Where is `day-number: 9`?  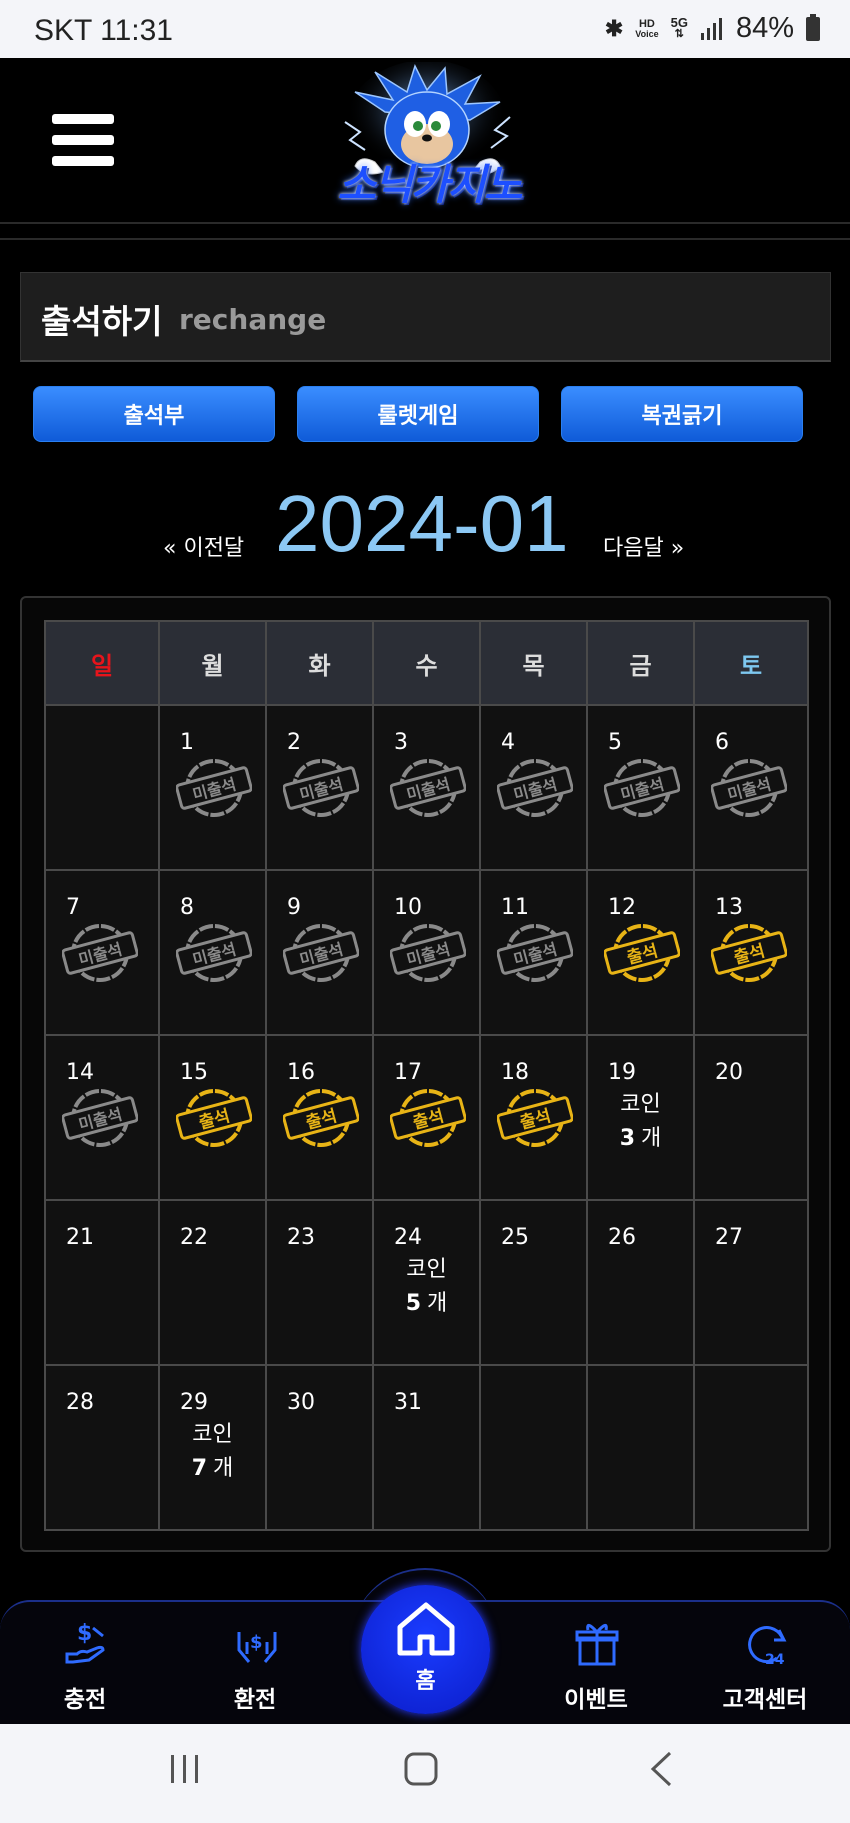 day-number: 9 is located at coordinates (294, 907).